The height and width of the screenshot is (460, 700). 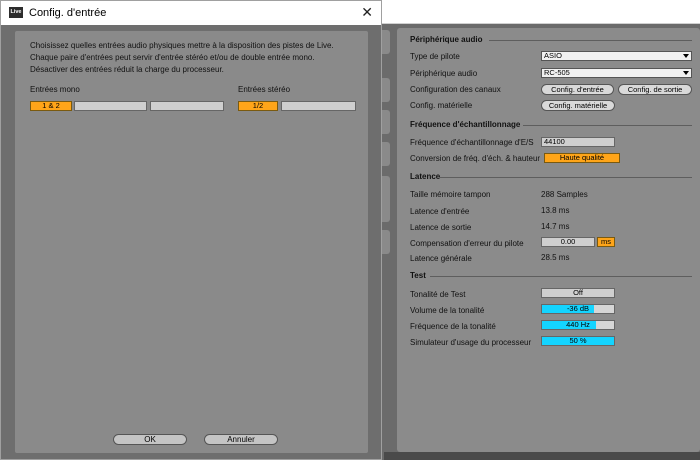 What do you see at coordinates (542, 456) in the screenshot?
I see `status-strip` at bounding box center [542, 456].